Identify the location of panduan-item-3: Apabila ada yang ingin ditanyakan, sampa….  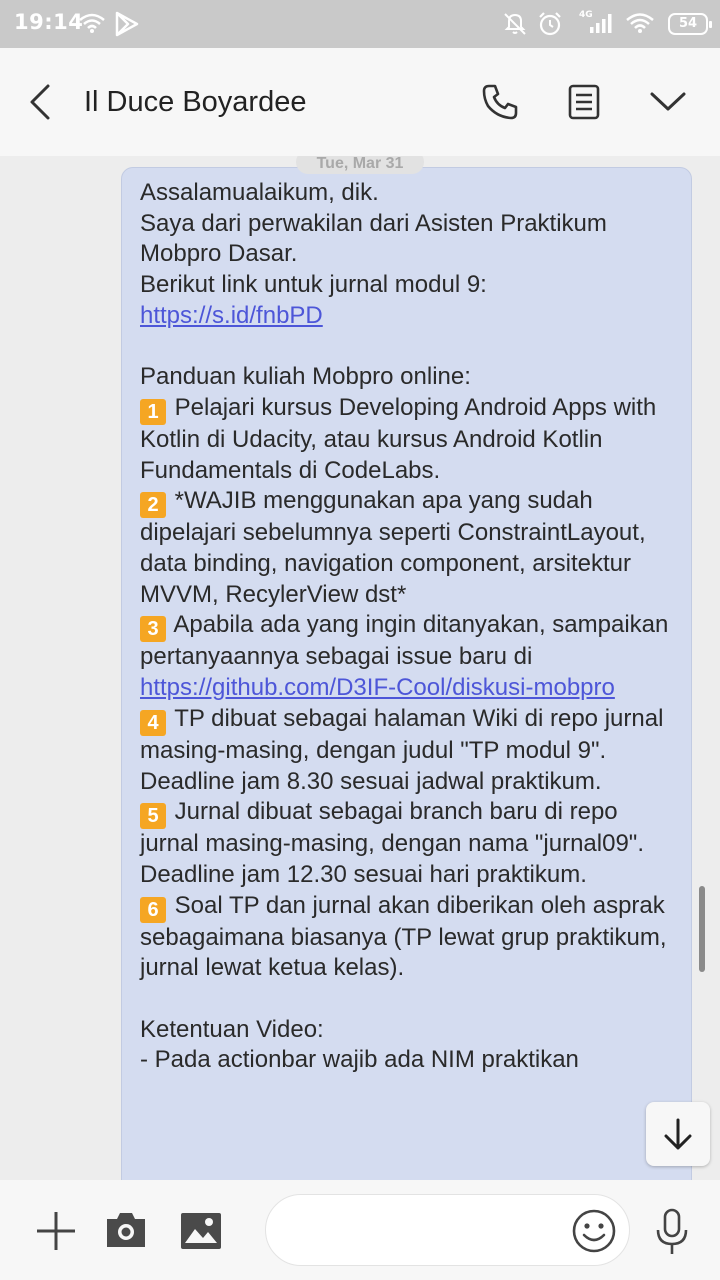
(408, 641).